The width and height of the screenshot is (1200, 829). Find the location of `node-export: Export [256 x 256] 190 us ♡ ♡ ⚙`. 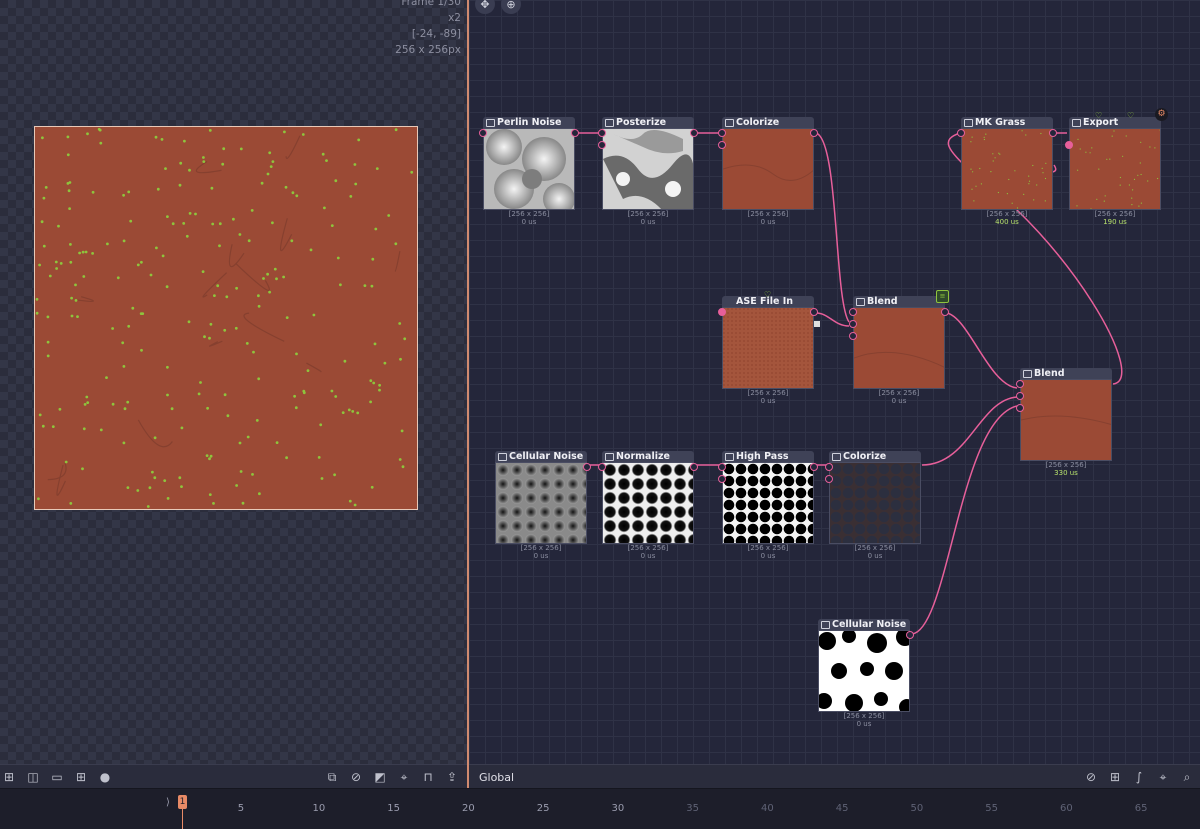

node-export: Export [256 x 256] 190 us ♡ ♡ ⚙ is located at coordinates (1116, 167).